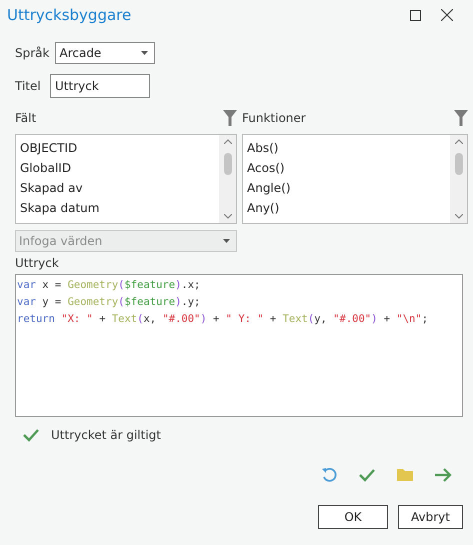 The width and height of the screenshot is (473, 545). Describe the element at coordinates (415, 15) in the screenshot. I see `maximize-icon` at that location.